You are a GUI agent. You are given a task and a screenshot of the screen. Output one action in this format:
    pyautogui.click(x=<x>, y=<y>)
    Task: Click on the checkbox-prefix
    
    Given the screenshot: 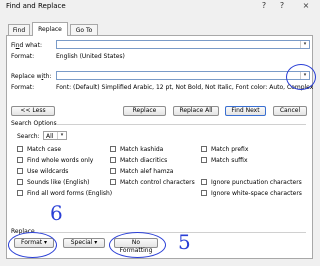 What is the action you would take?
    pyautogui.click(x=204, y=149)
    